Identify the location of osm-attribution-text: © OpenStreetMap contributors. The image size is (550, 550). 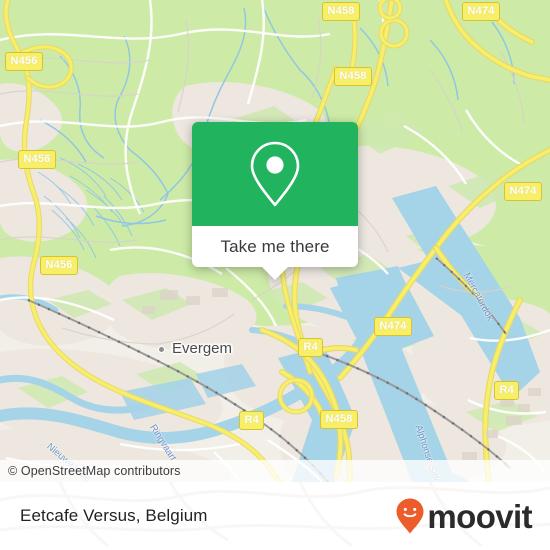
(94, 471).